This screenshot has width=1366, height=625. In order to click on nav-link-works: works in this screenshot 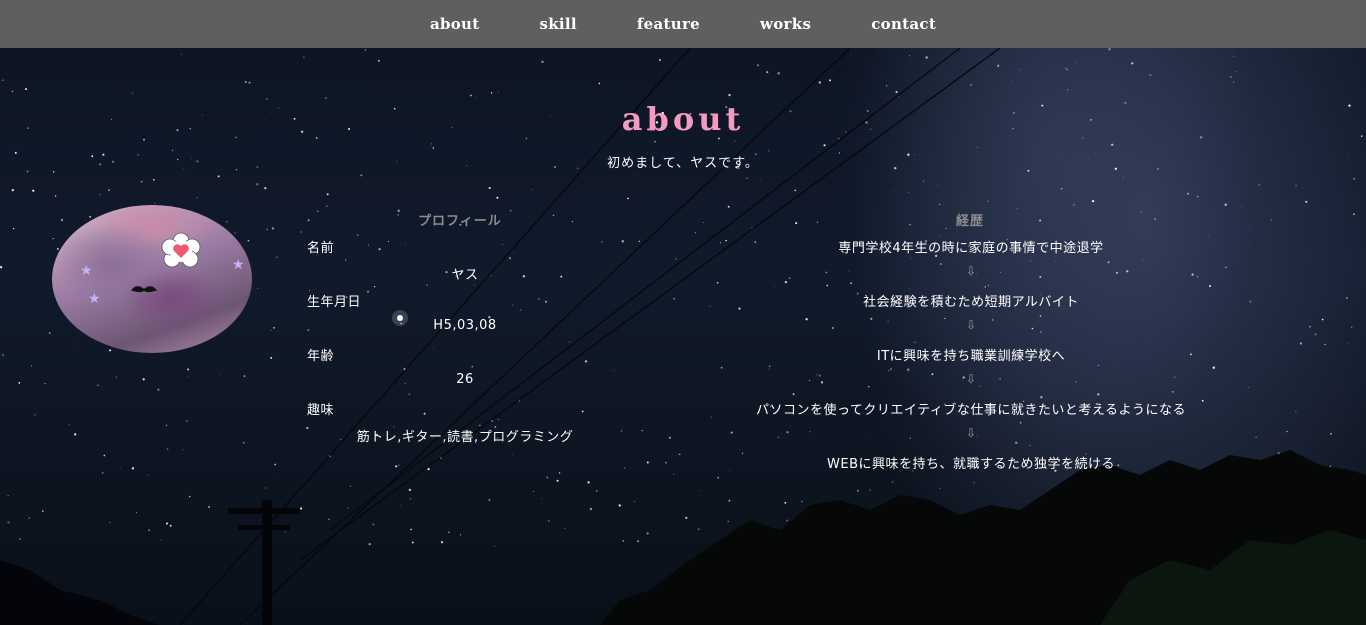, I will do `click(785, 24)`.